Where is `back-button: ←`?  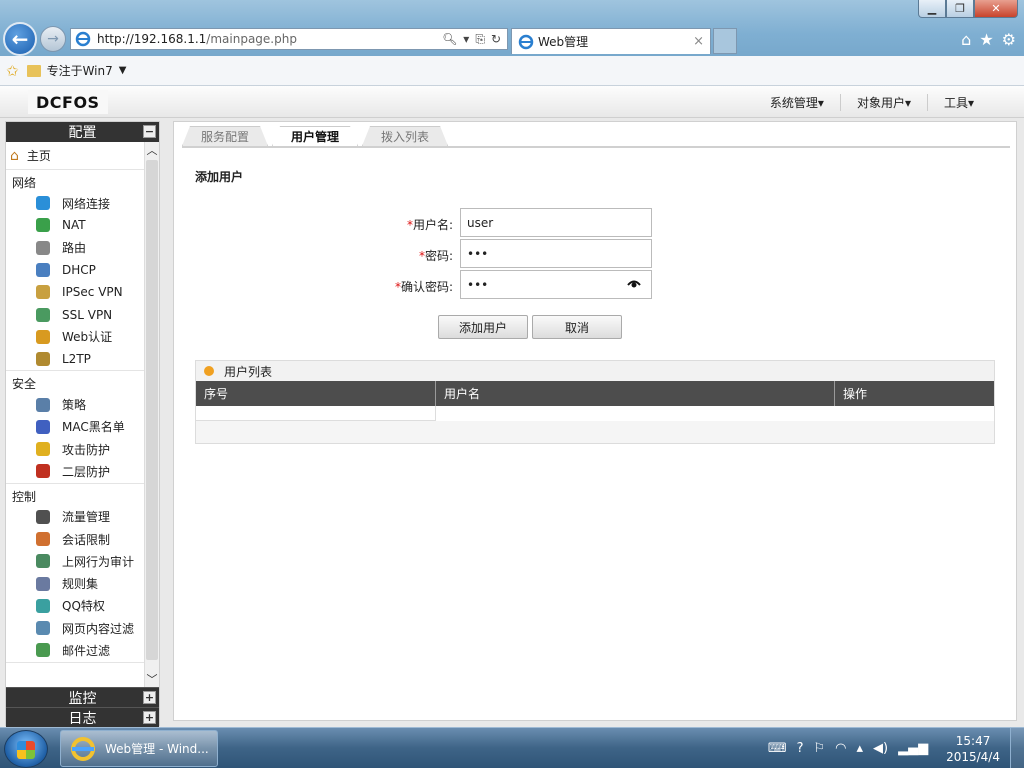 back-button: ← is located at coordinates (20, 39).